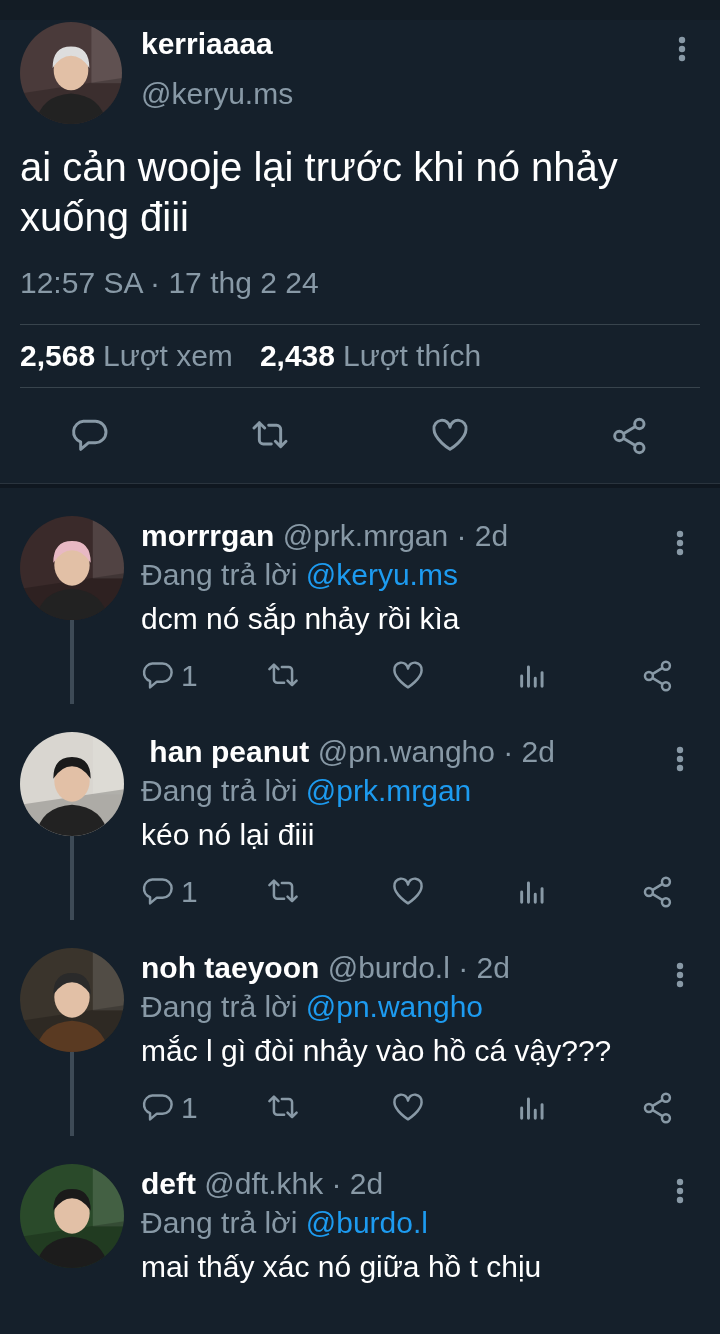 Image resolution: width=720 pixels, height=1334 pixels. I want to click on reply-text: kéo nó lại điii, so click(228, 835).